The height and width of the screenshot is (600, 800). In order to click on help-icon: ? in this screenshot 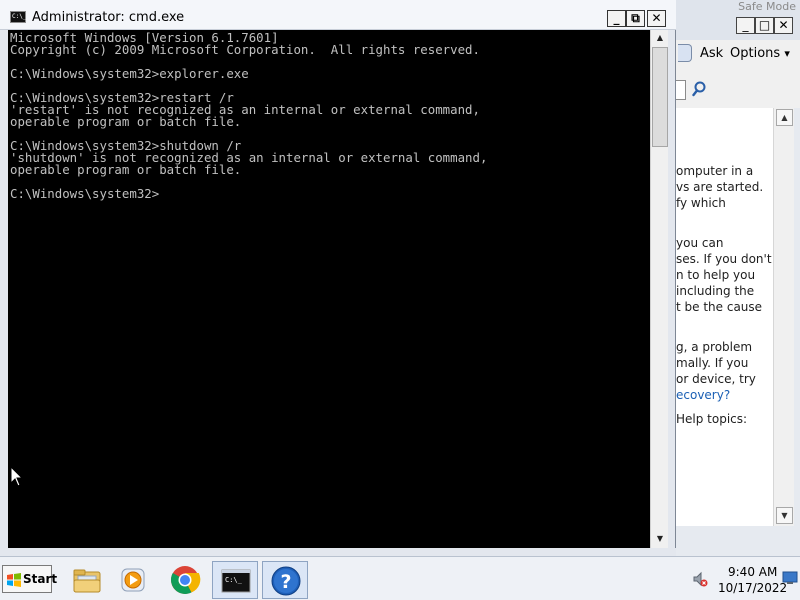, I will do `click(286, 581)`.